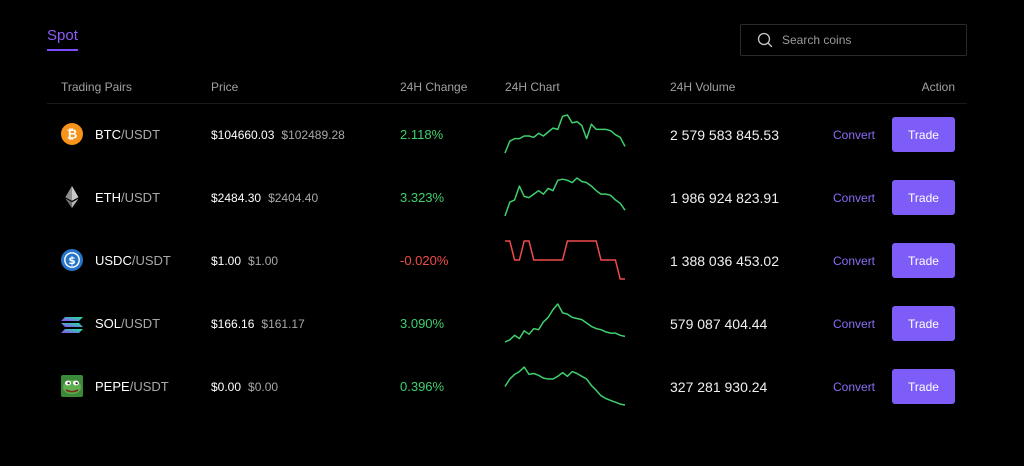 The width and height of the screenshot is (1024, 466). What do you see at coordinates (133, 260) in the screenshot?
I see `pair-label: USDC/USDT` at bounding box center [133, 260].